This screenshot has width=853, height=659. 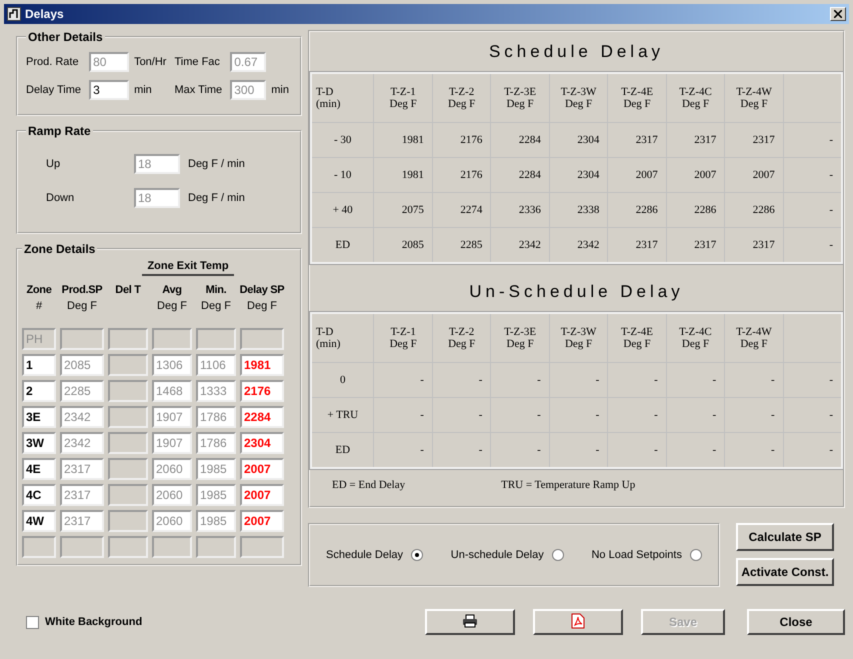 I want to click on action-button: Activate Const., so click(x=785, y=572).